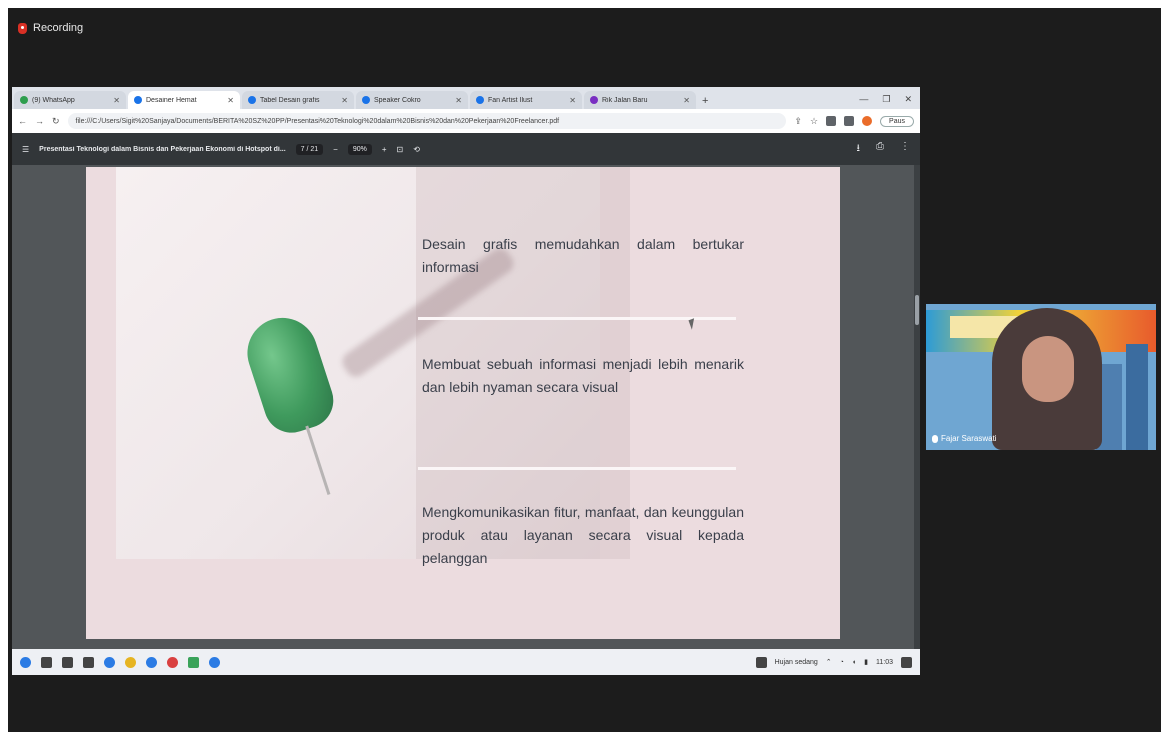 This screenshot has height=740, width=1161. What do you see at coordinates (884, 662) in the screenshot?
I see `clock: 11:03` at bounding box center [884, 662].